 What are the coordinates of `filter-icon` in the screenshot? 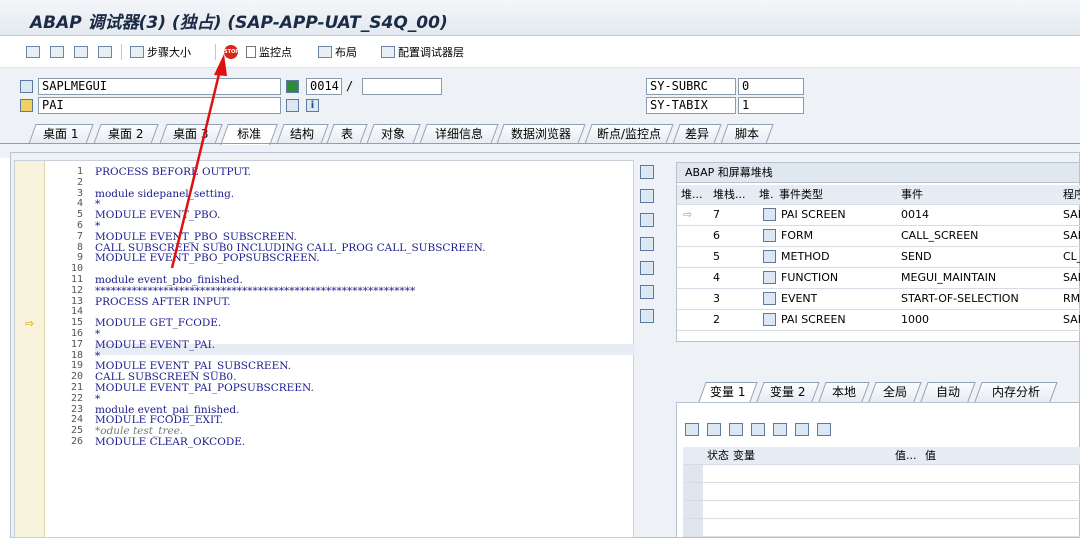 It's located at (824, 429).